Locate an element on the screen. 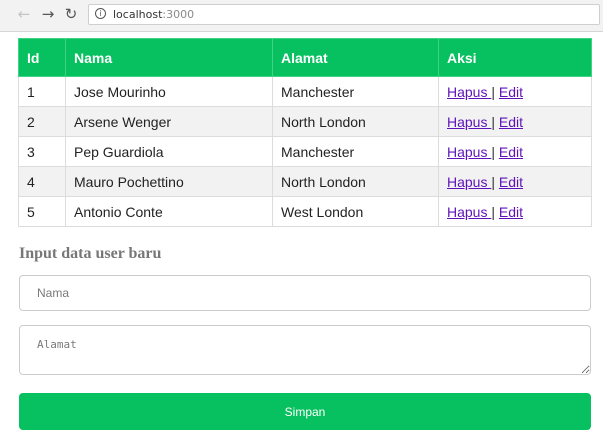 This screenshot has height=435, width=603. reload-button: ↻ is located at coordinates (71, 14).